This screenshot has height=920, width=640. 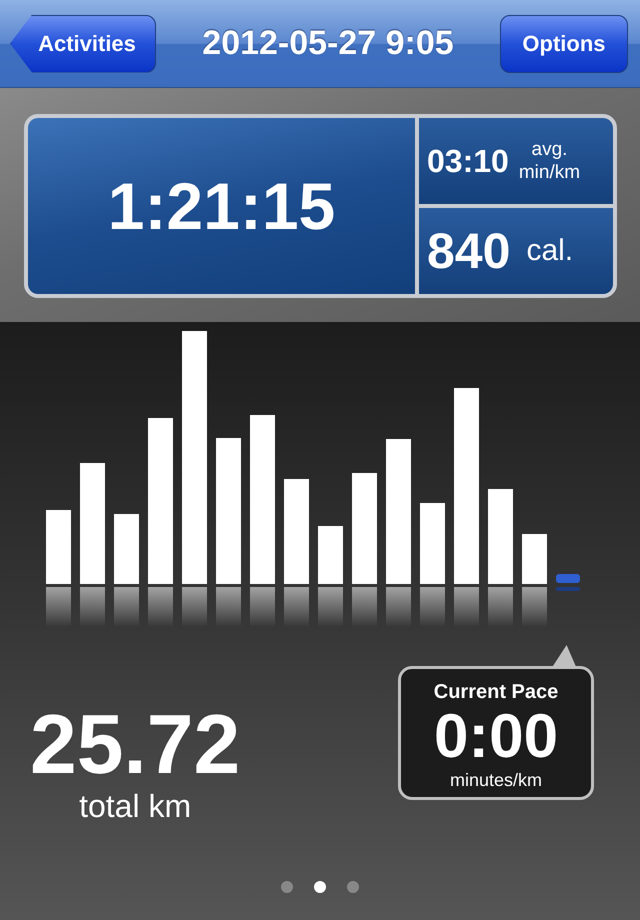 I want to click on back-button: Activities, so click(x=83, y=43).